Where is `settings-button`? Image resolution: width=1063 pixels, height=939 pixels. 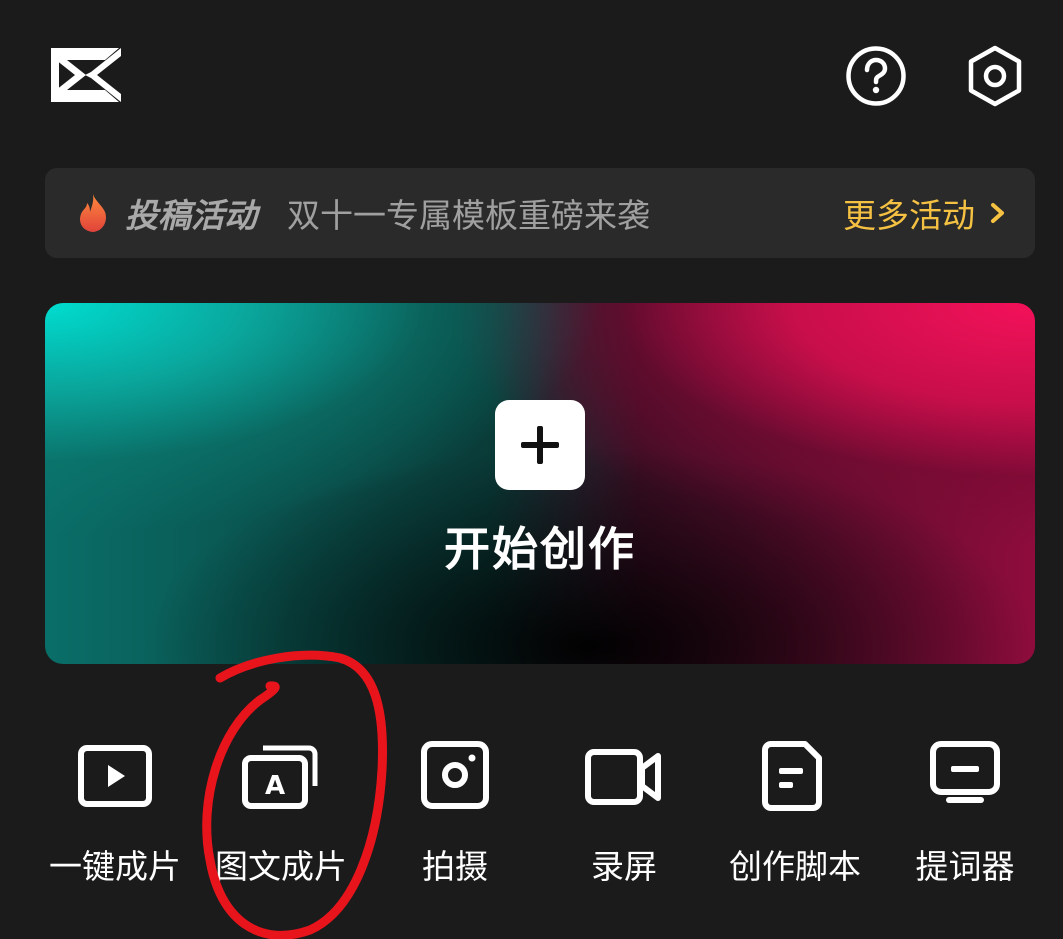
settings-button is located at coordinates (995, 76).